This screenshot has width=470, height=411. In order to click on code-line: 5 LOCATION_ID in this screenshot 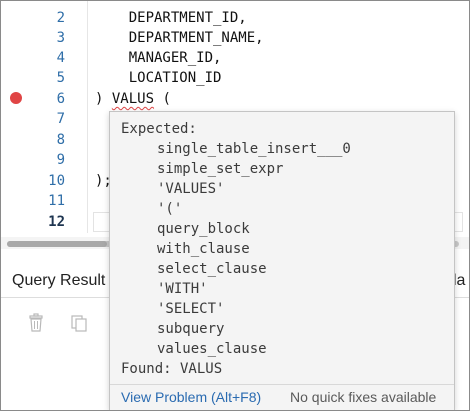, I will do `click(231, 78)`.